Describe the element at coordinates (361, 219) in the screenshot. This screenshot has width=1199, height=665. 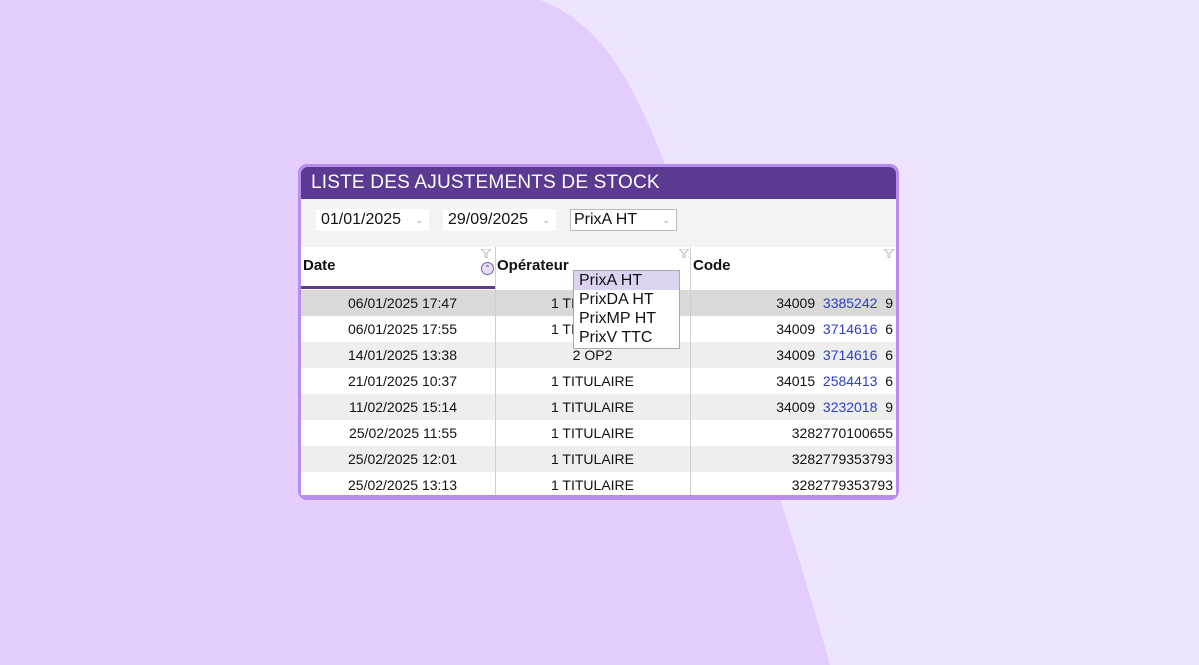
I see `date-from-value: 01/01/2025` at that location.